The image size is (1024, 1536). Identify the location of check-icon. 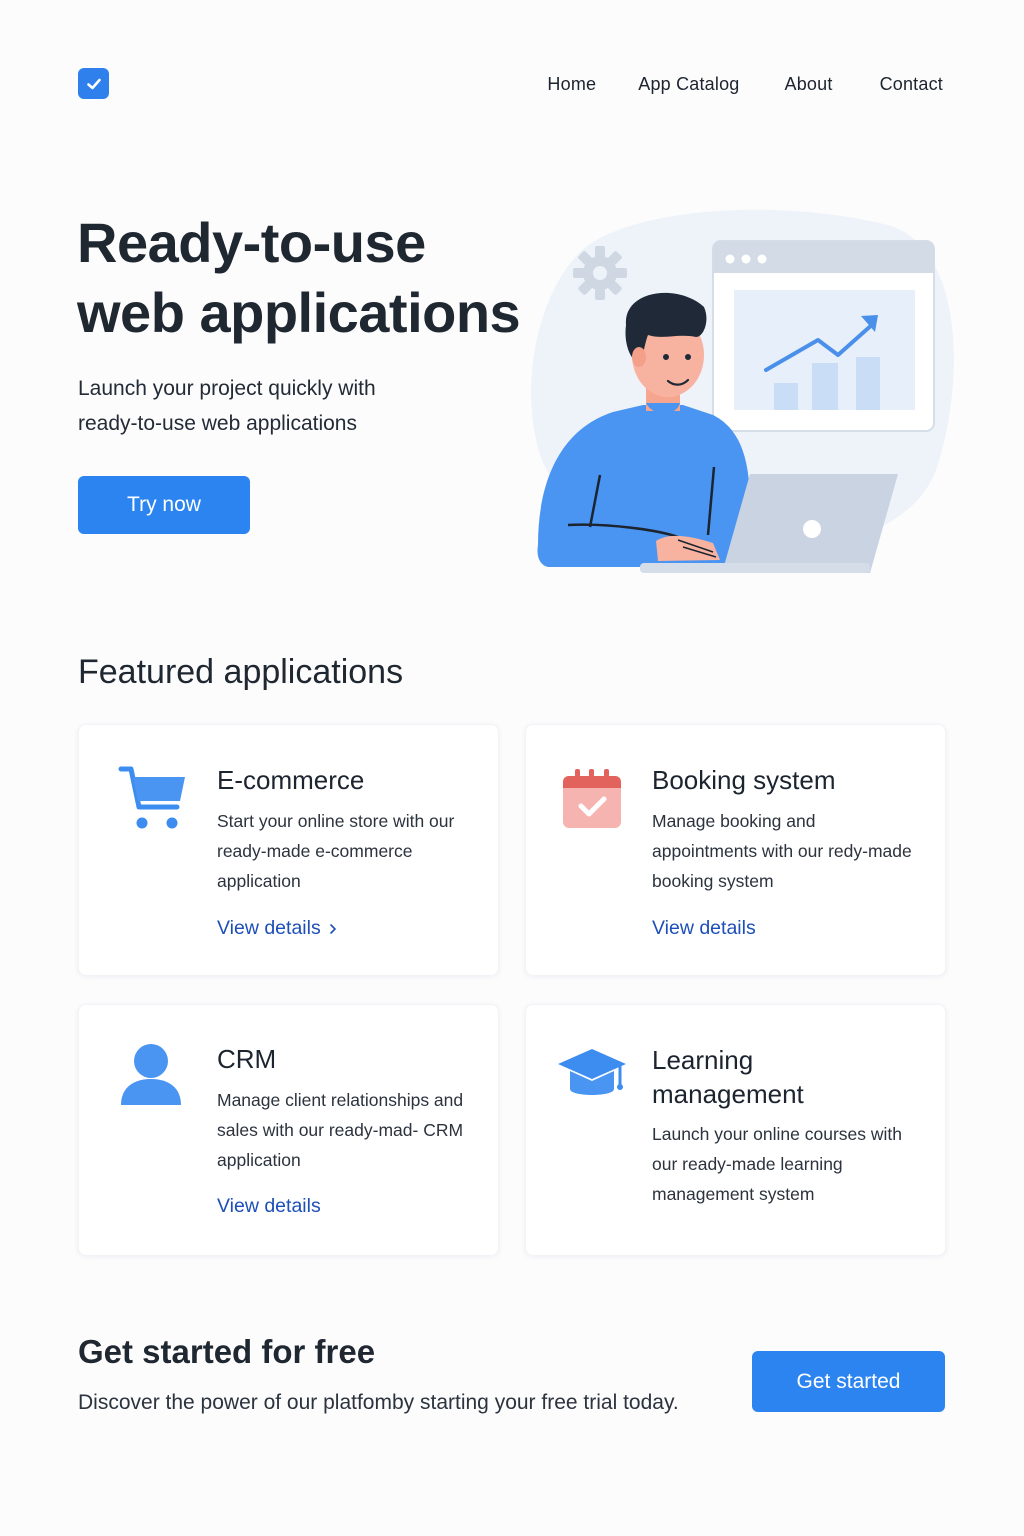
(93, 83).